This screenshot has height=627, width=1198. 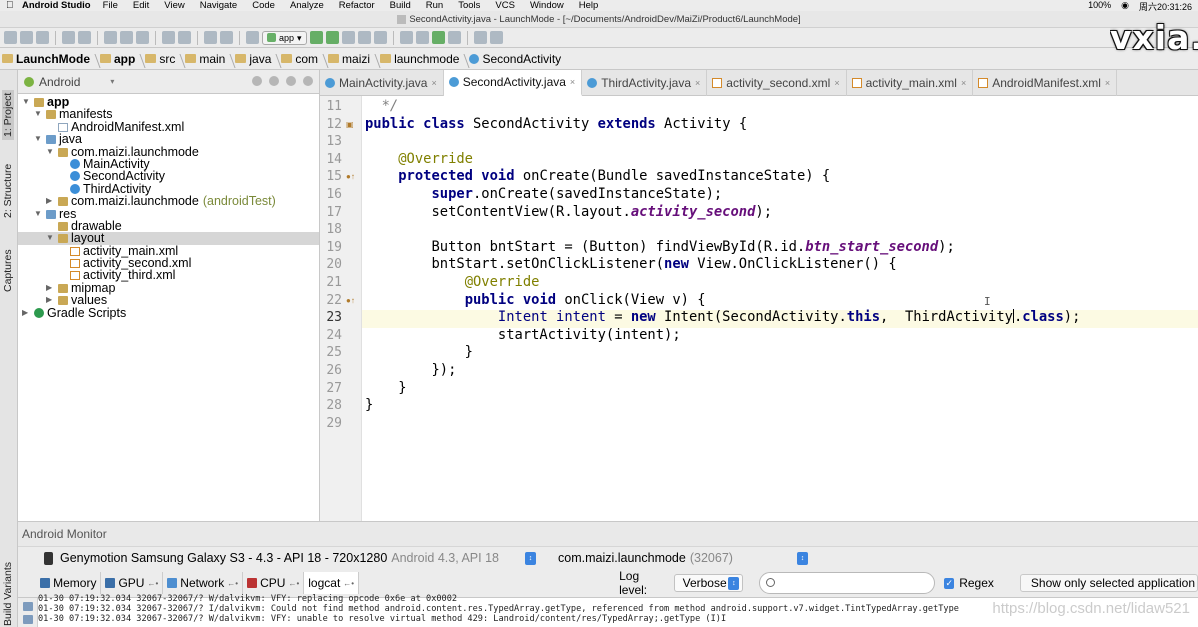 What do you see at coordinates (364, 37) in the screenshot?
I see `coverage-icon` at bounding box center [364, 37].